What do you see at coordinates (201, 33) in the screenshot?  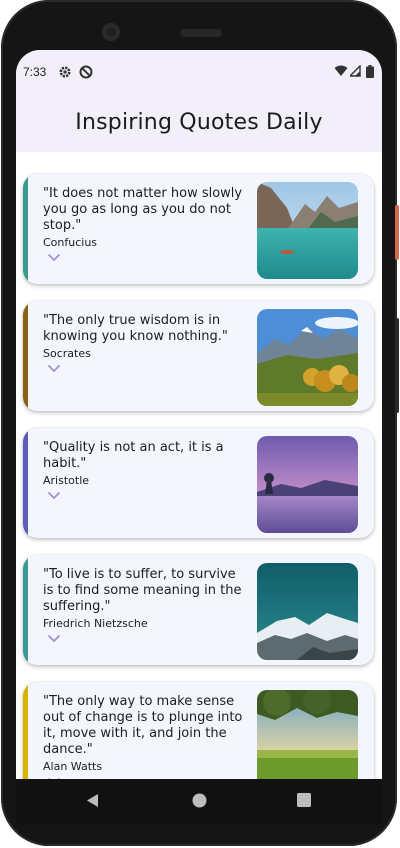 I see `earpiece-speaker` at bounding box center [201, 33].